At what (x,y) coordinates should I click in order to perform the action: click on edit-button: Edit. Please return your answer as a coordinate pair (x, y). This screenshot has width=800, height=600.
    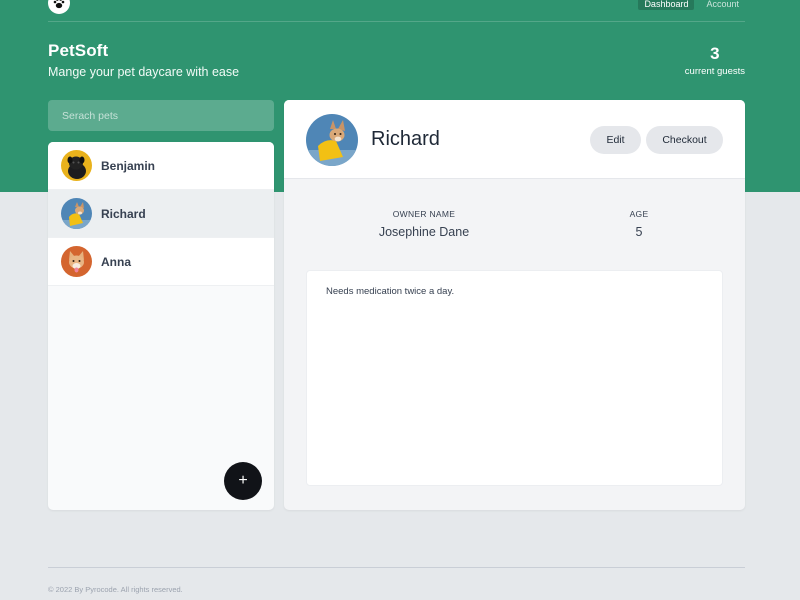
    Looking at the image, I should click on (615, 140).